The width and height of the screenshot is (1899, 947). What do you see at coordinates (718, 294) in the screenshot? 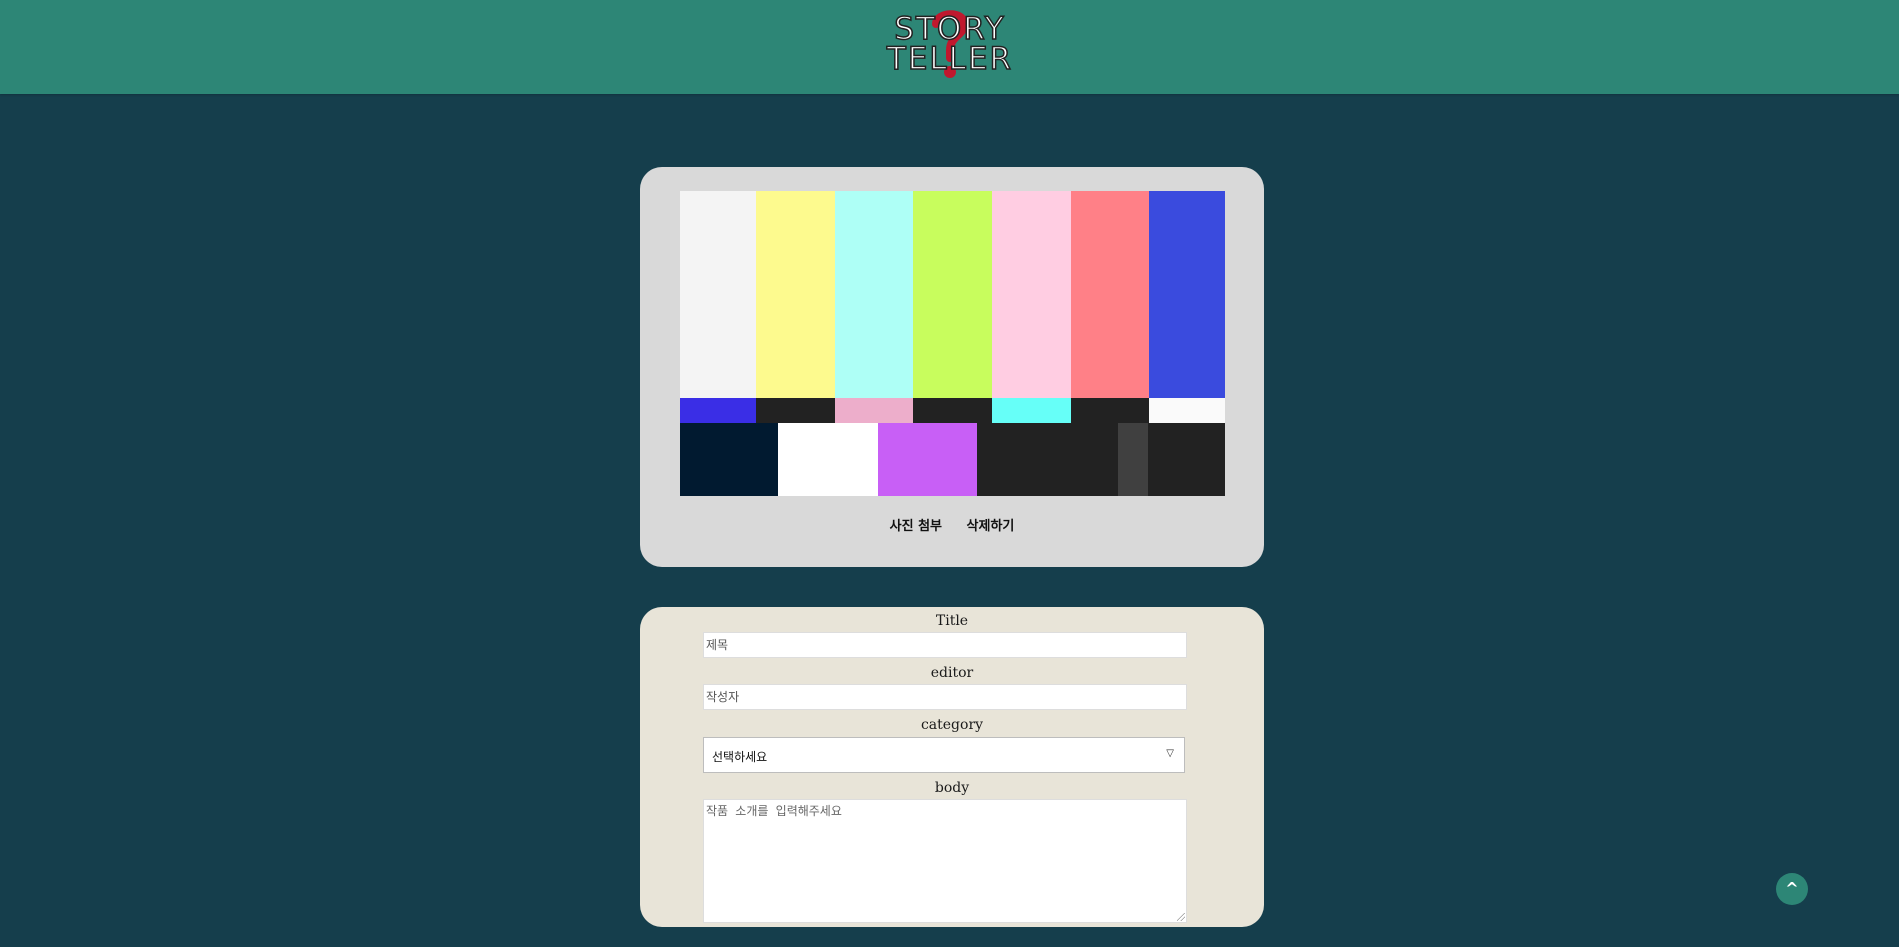
I see `color-bar-white` at bounding box center [718, 294].